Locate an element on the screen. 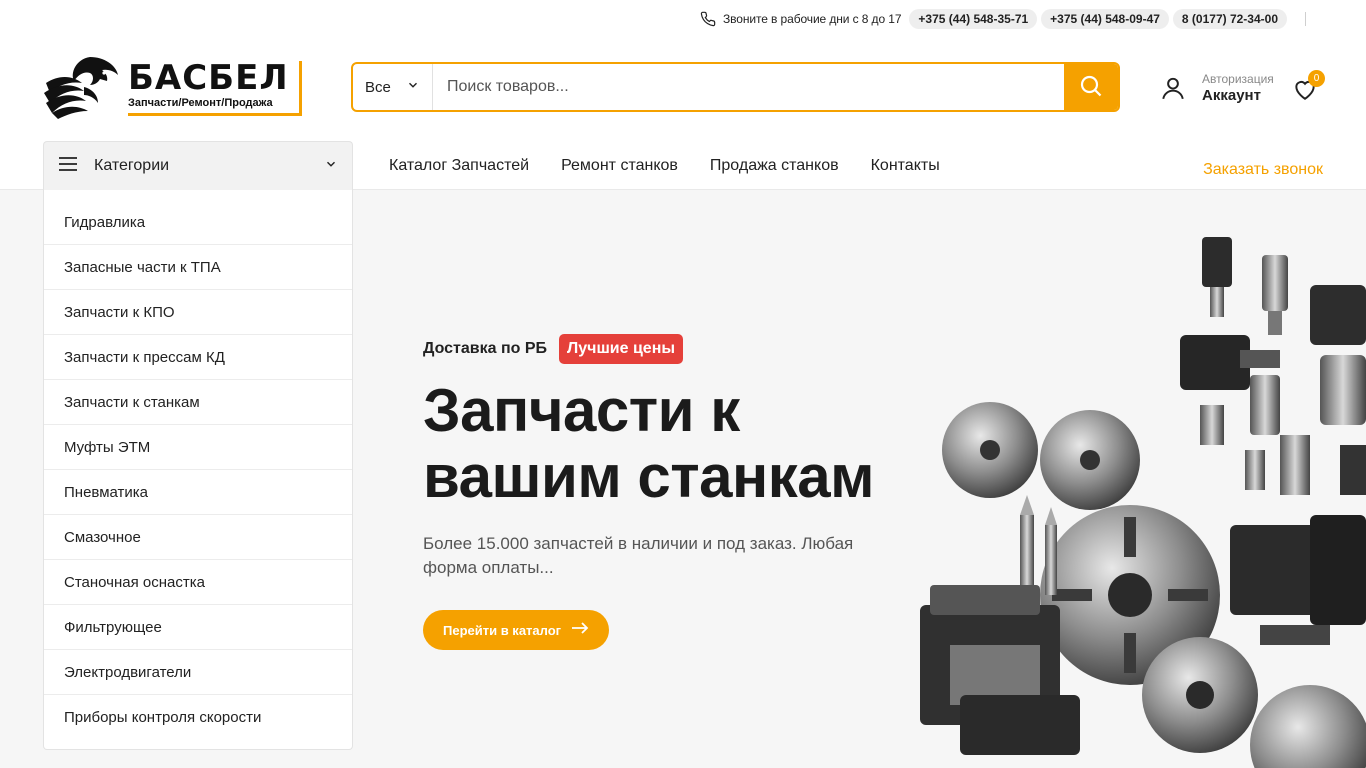  account-label: Аккаунт is located at coordinates (1231, 95).